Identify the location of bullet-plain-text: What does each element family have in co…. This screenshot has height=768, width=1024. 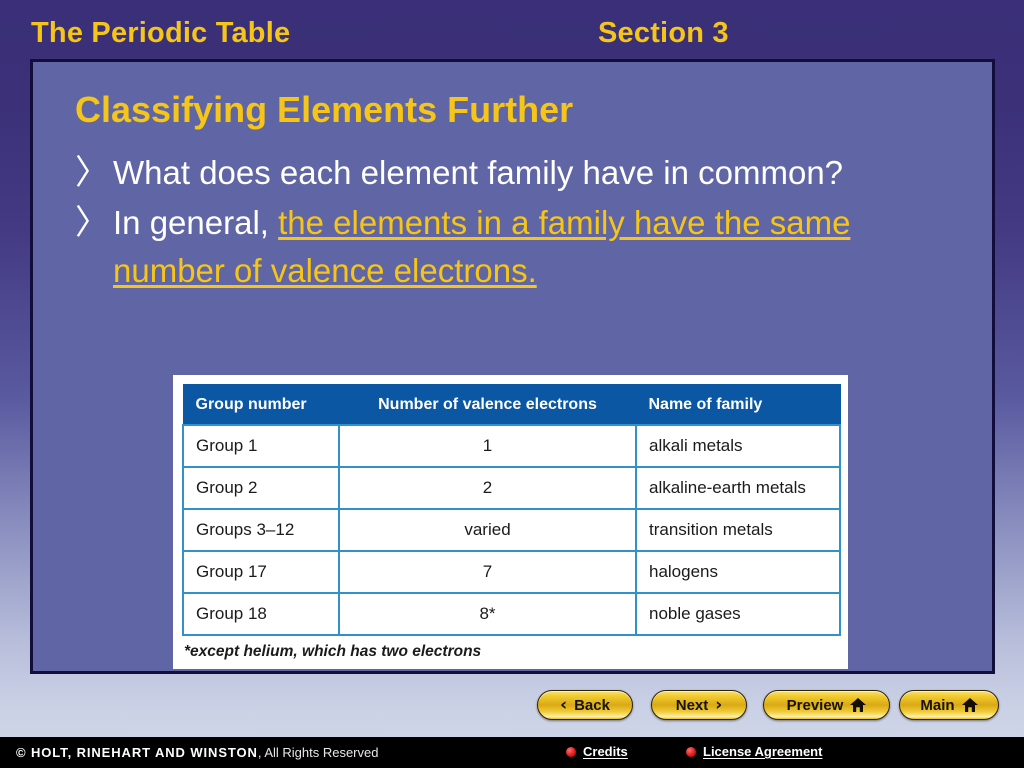
(478, 172).